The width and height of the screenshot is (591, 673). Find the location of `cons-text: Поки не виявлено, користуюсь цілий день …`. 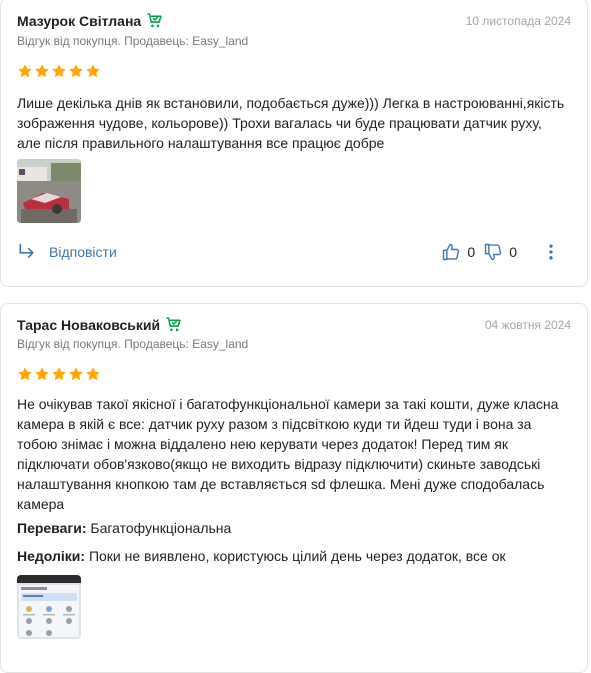

cons-text: Поки не виявлено, користуюсь цілий день … is located at coordinates (297, 556).